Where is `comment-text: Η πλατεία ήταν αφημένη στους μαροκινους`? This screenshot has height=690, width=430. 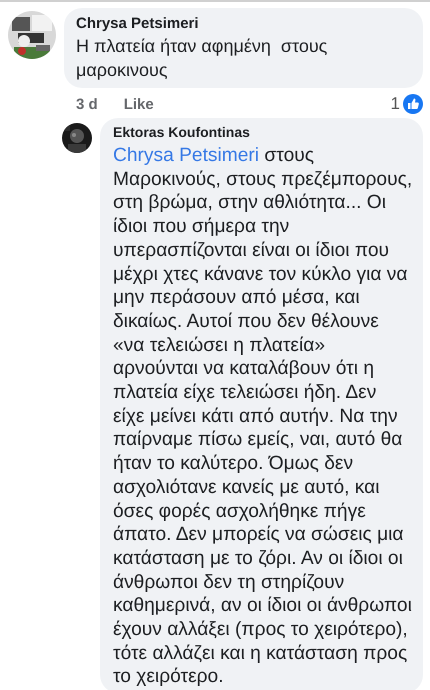 comment-text: Η πλατεία ήταν αφημένη στους μαροκινους is located at coordinates (202, 58).